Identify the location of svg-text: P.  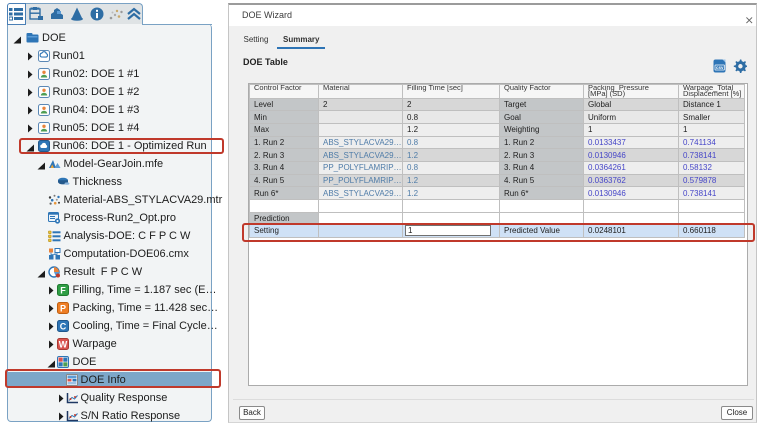
(63, 308).